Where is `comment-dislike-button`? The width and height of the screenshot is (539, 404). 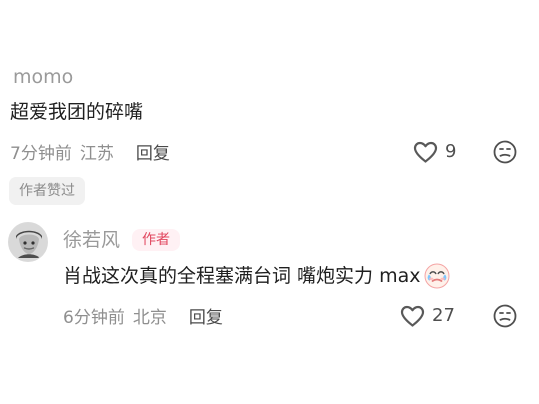 comment-dislike-button is located at coordinates (505, 152).